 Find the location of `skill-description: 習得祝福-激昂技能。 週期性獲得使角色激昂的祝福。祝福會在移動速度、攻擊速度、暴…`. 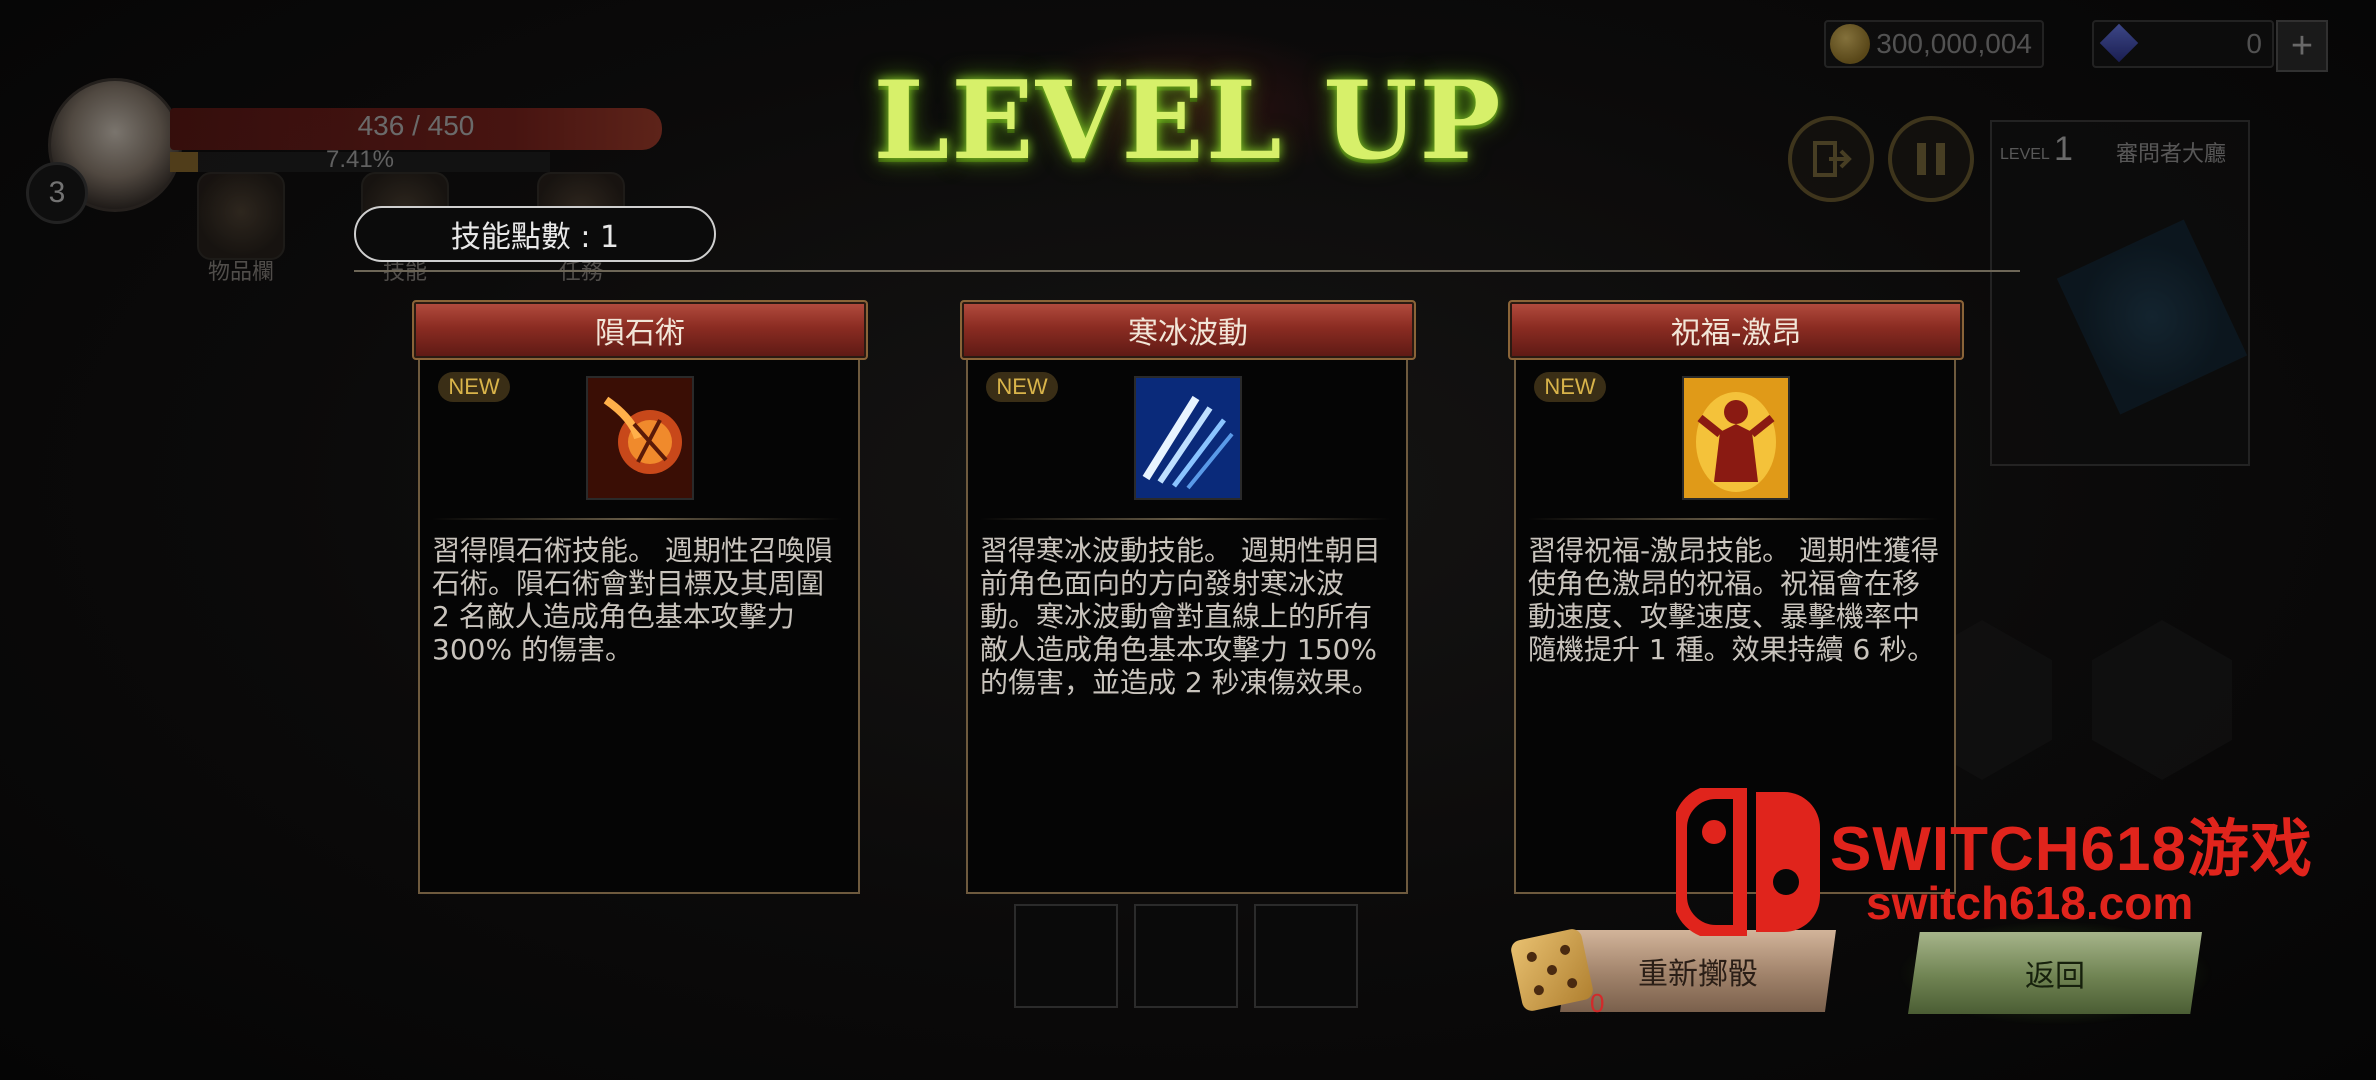

skill-description: 習得祝福-激昂技能。 週期性獲得使角色激昂的祝福。祝福會在移動速度、攻擊速度、暴… is located at coordinates (1734, 600).